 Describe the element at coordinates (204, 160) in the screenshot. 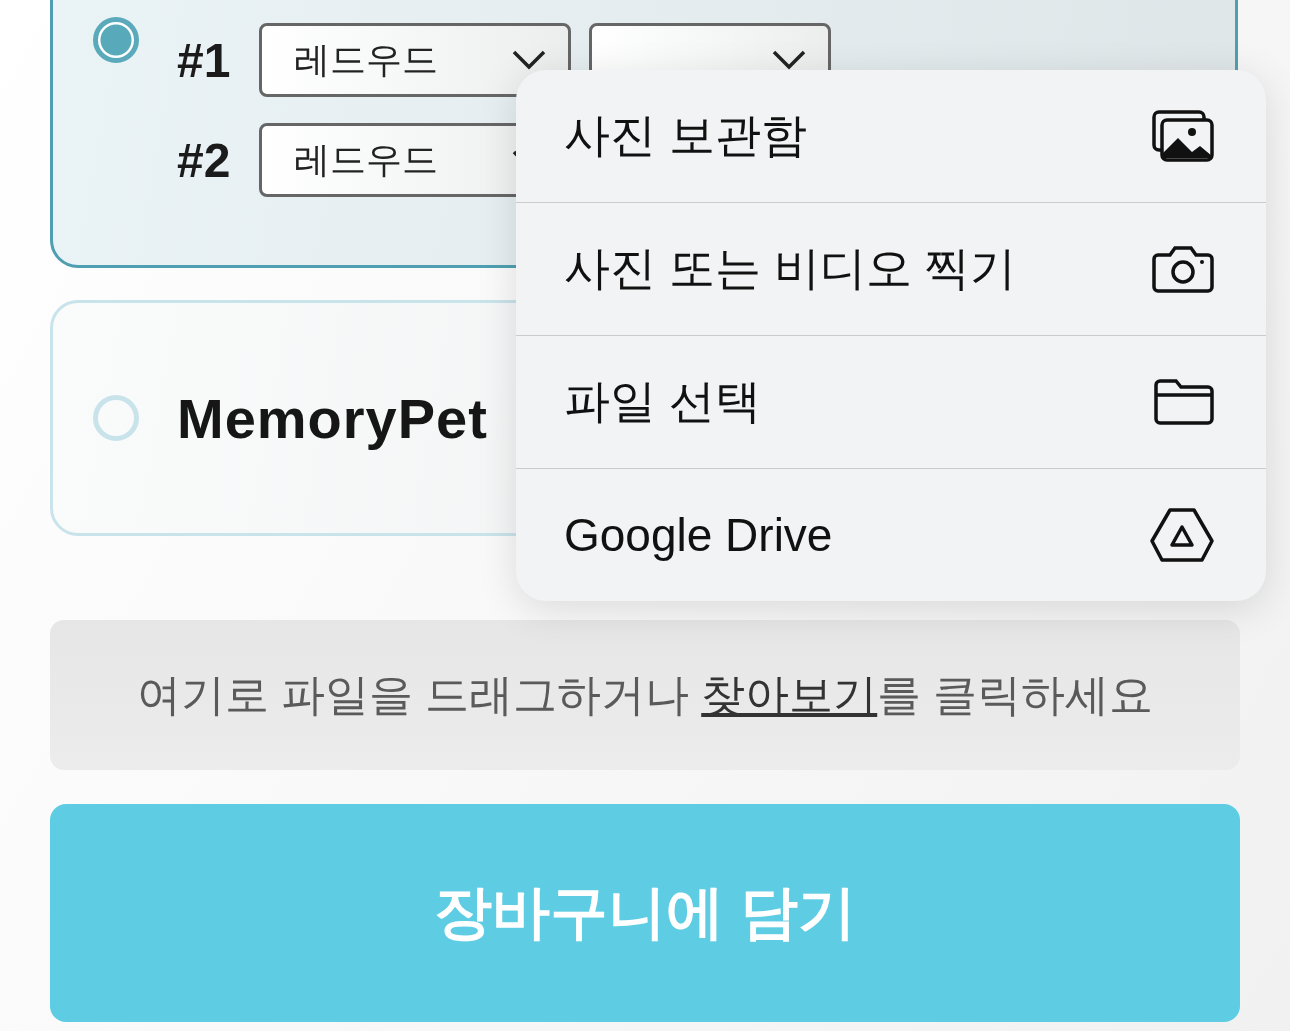

I see `line-number: #2` at that location.